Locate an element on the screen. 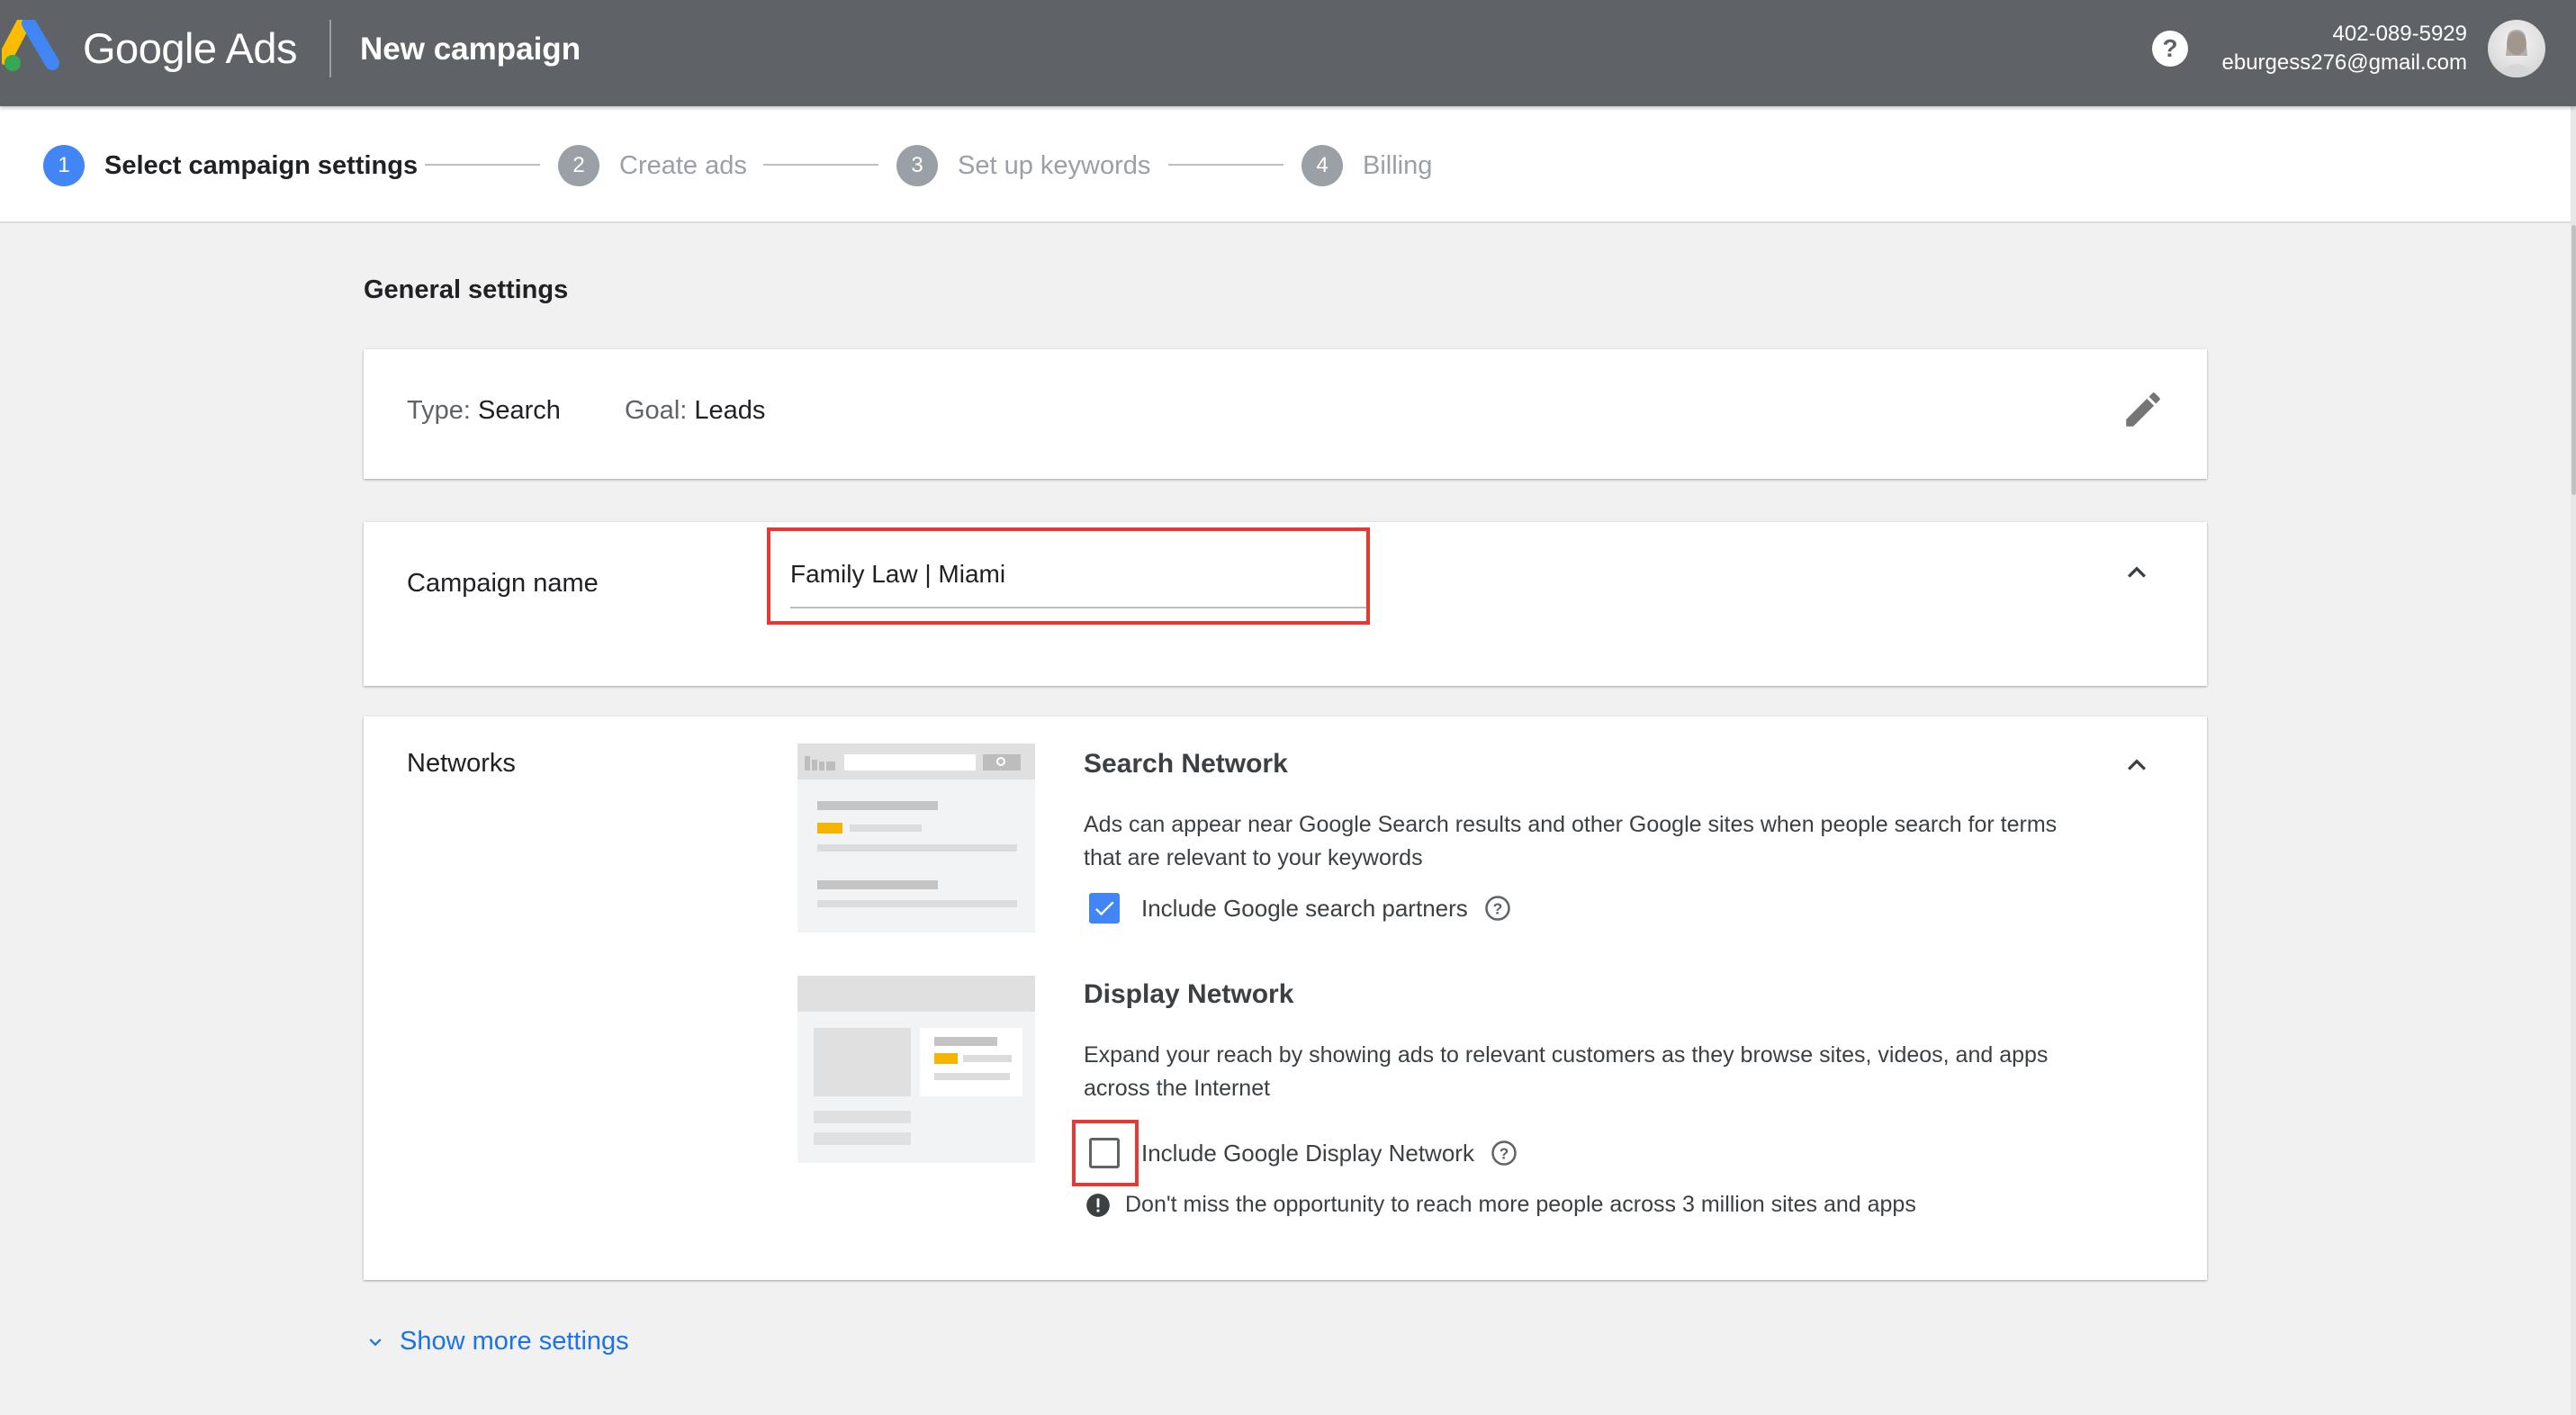  general-settings-heading: General settings is located at coordinates (466, 289).